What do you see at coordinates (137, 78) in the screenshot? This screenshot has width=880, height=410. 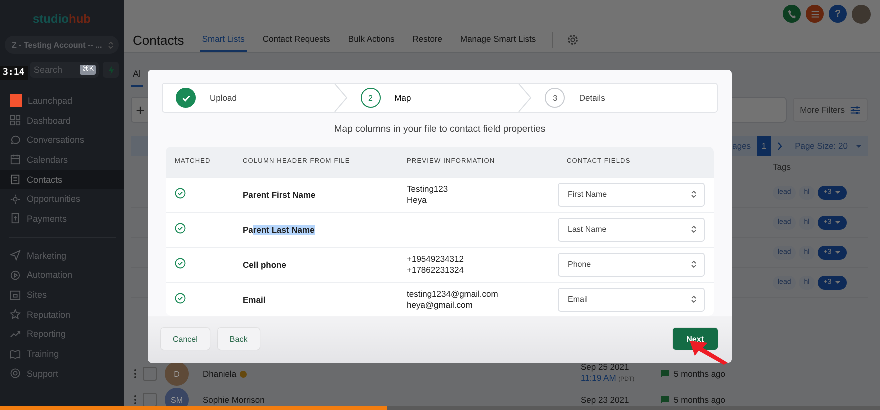 I see `tab: Al` at bounding box center [137, 78].